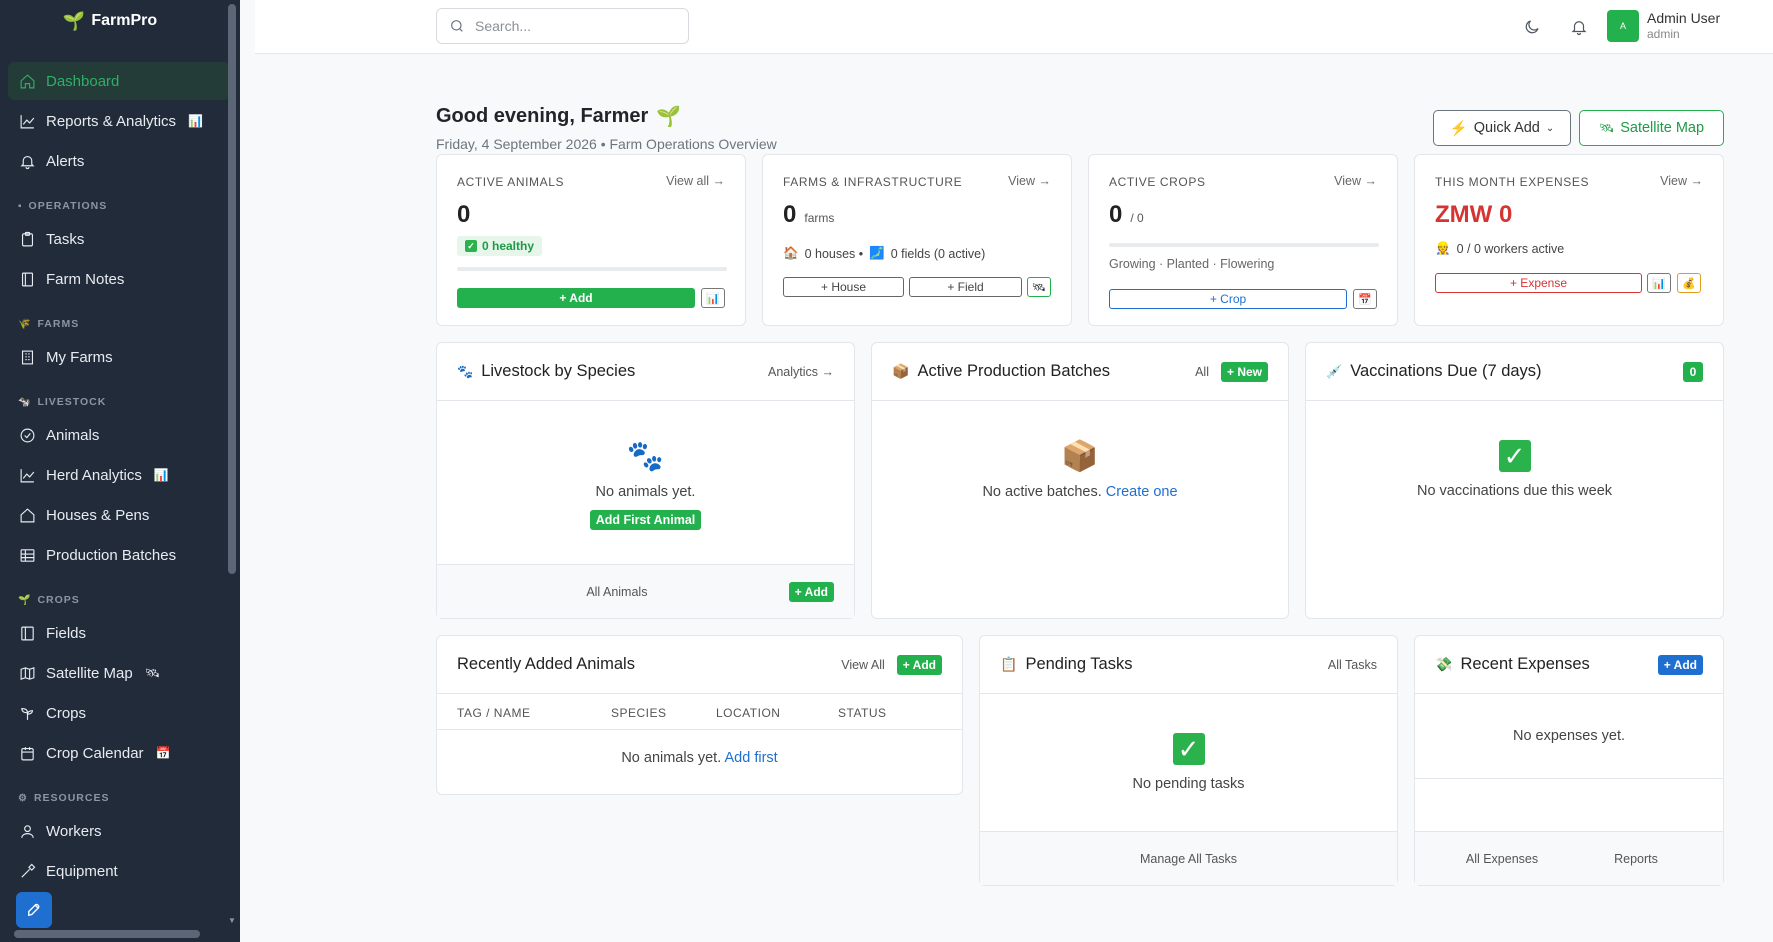 This screenshot has height=942, width=1773. Describe the element at coordinates (119, 475) in the screenshot. I see `sidebar-item-herd-analytics: Herd Analytics 📊` at that location.